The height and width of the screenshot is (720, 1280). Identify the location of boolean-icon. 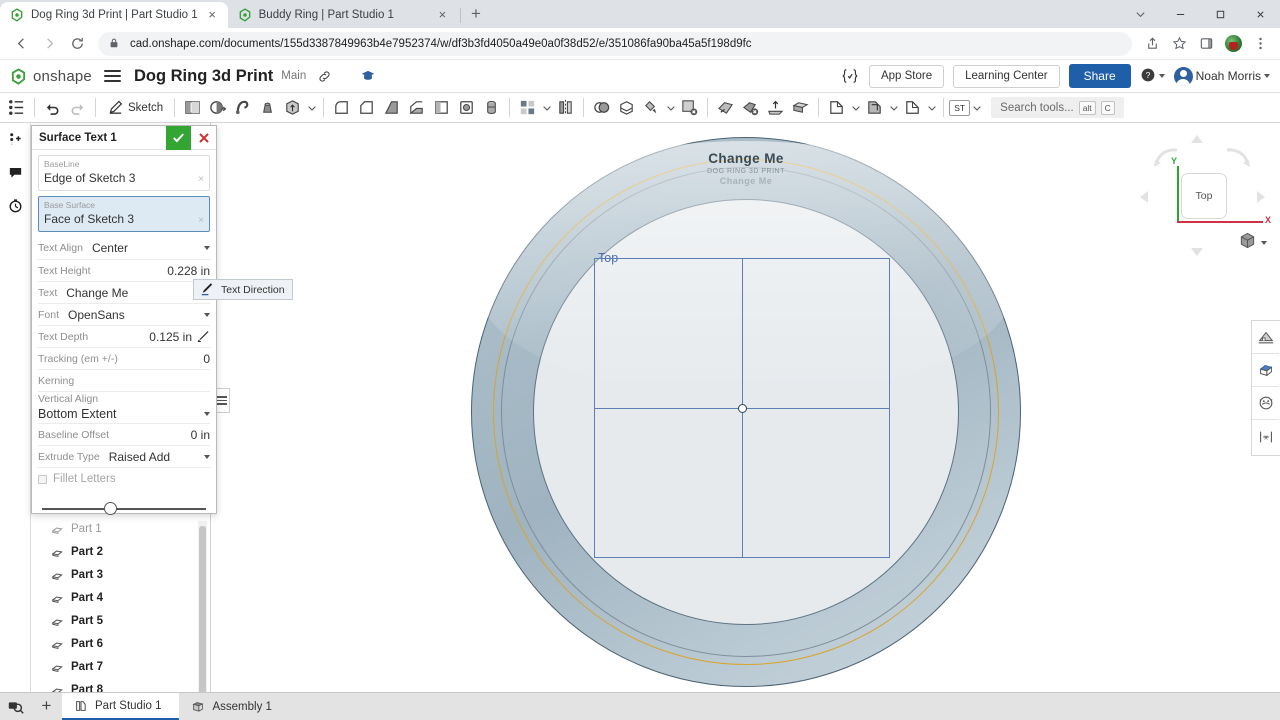
(601, 107).